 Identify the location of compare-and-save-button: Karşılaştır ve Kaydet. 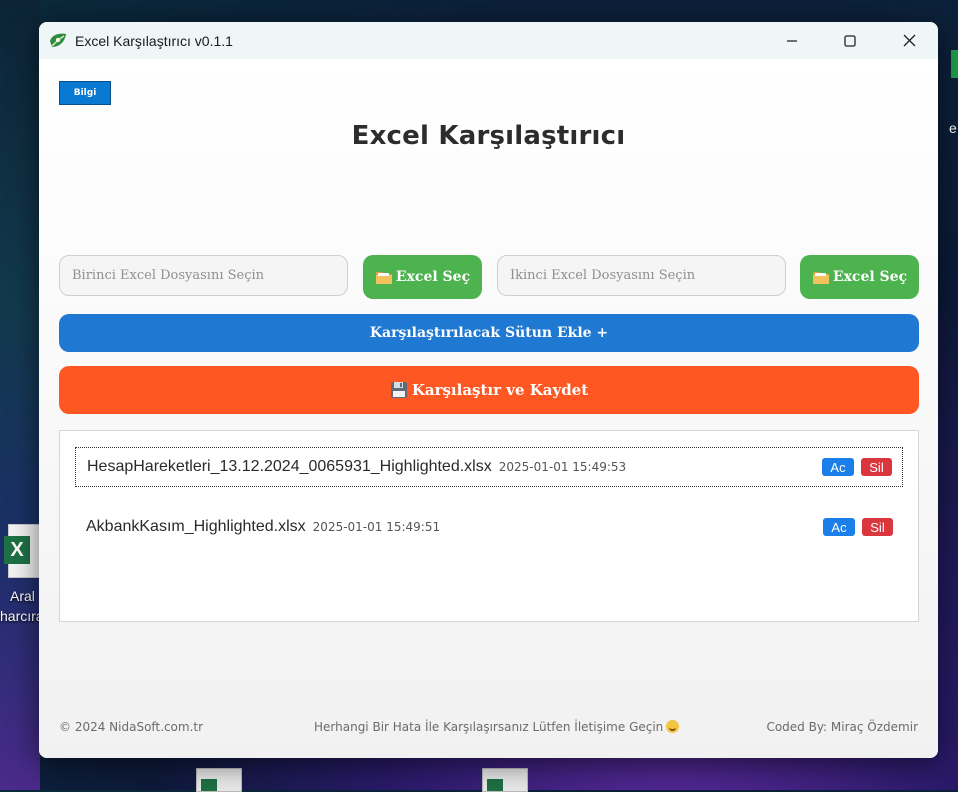
(489, 390).